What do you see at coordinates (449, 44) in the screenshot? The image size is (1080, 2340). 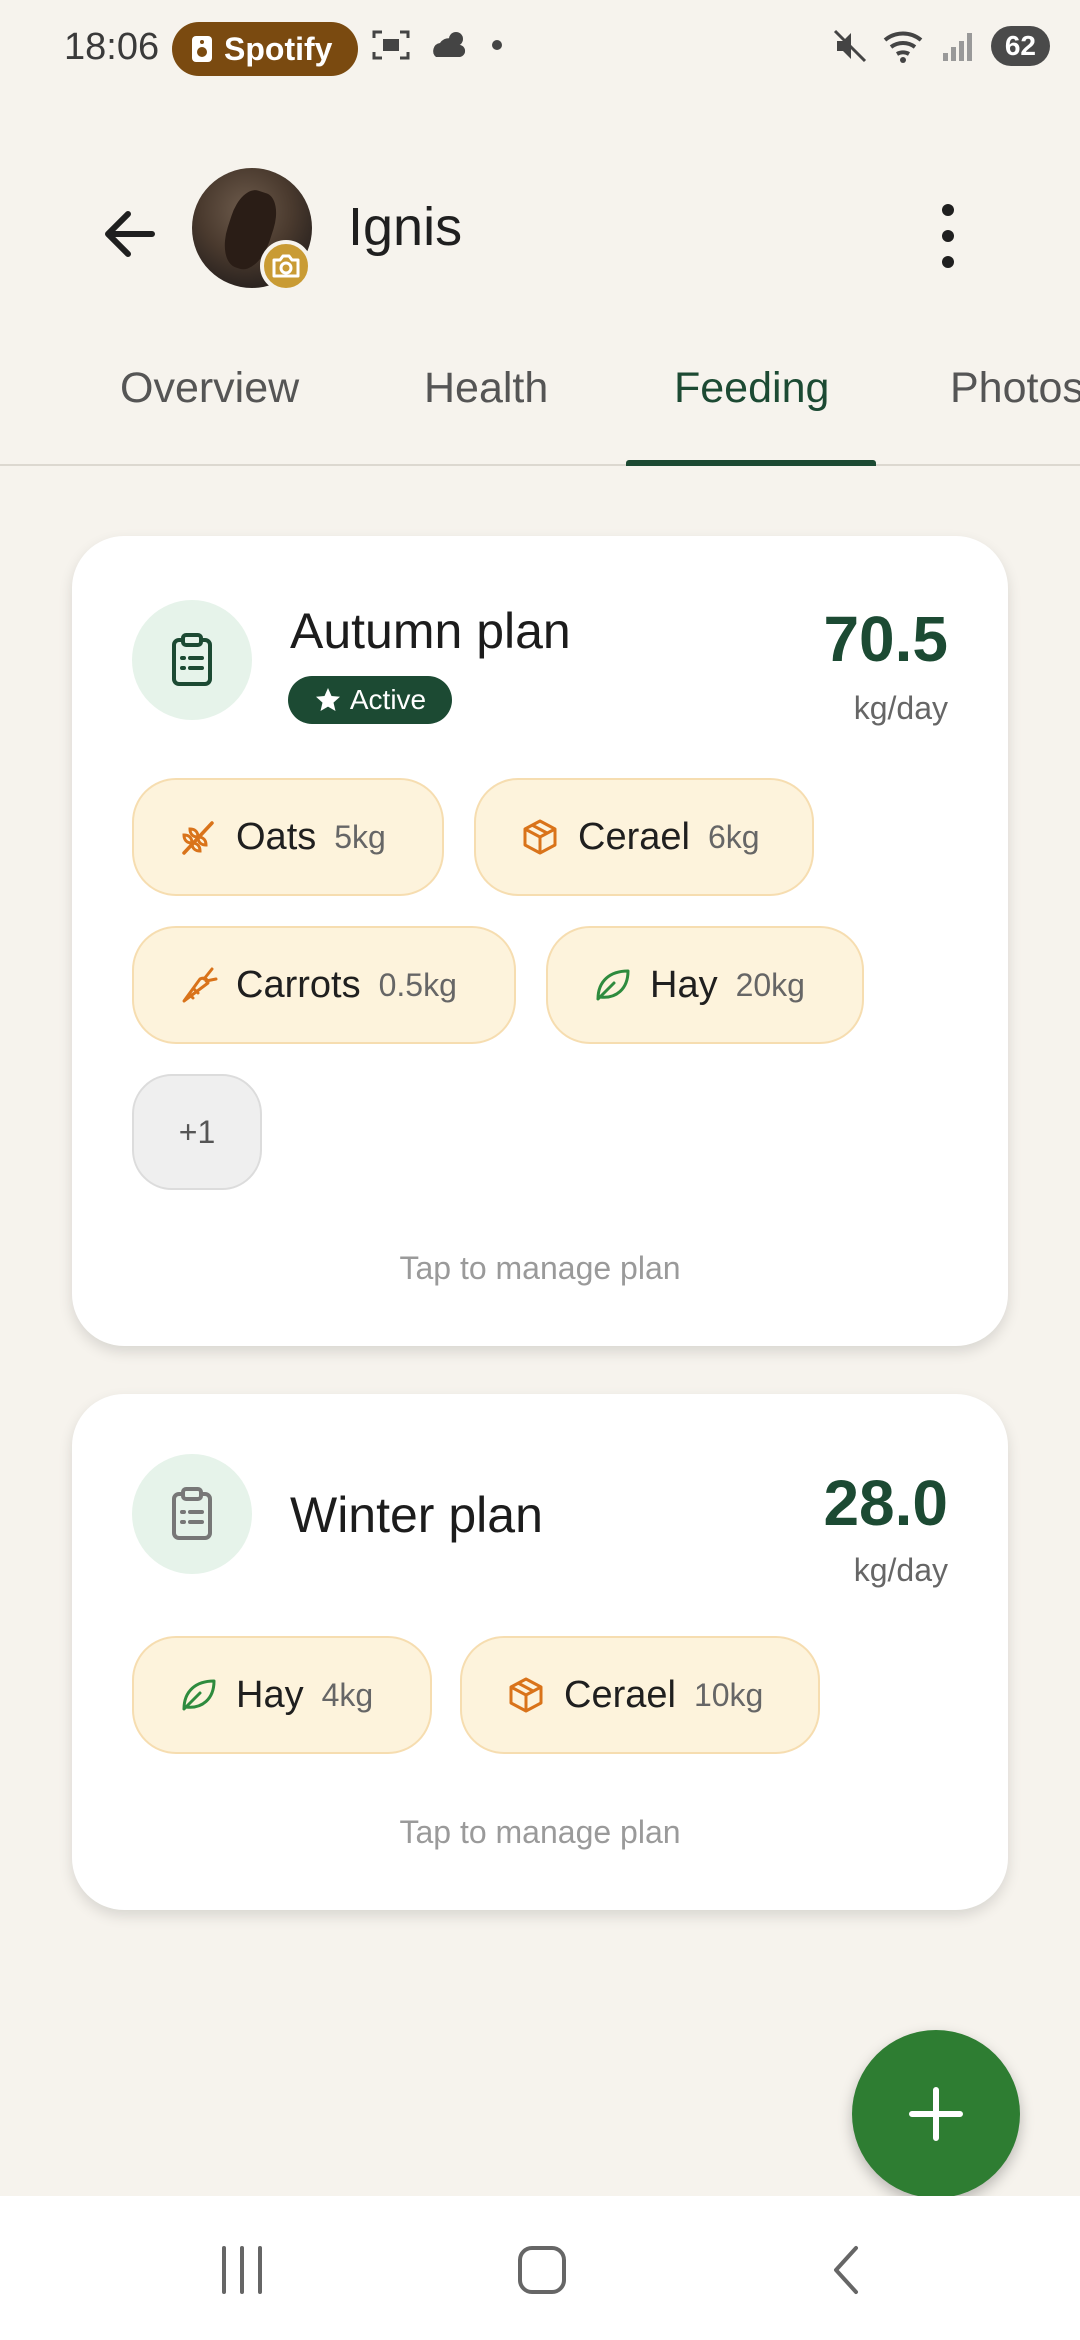 I see `weather-icon` at bounding box center [449, 44].